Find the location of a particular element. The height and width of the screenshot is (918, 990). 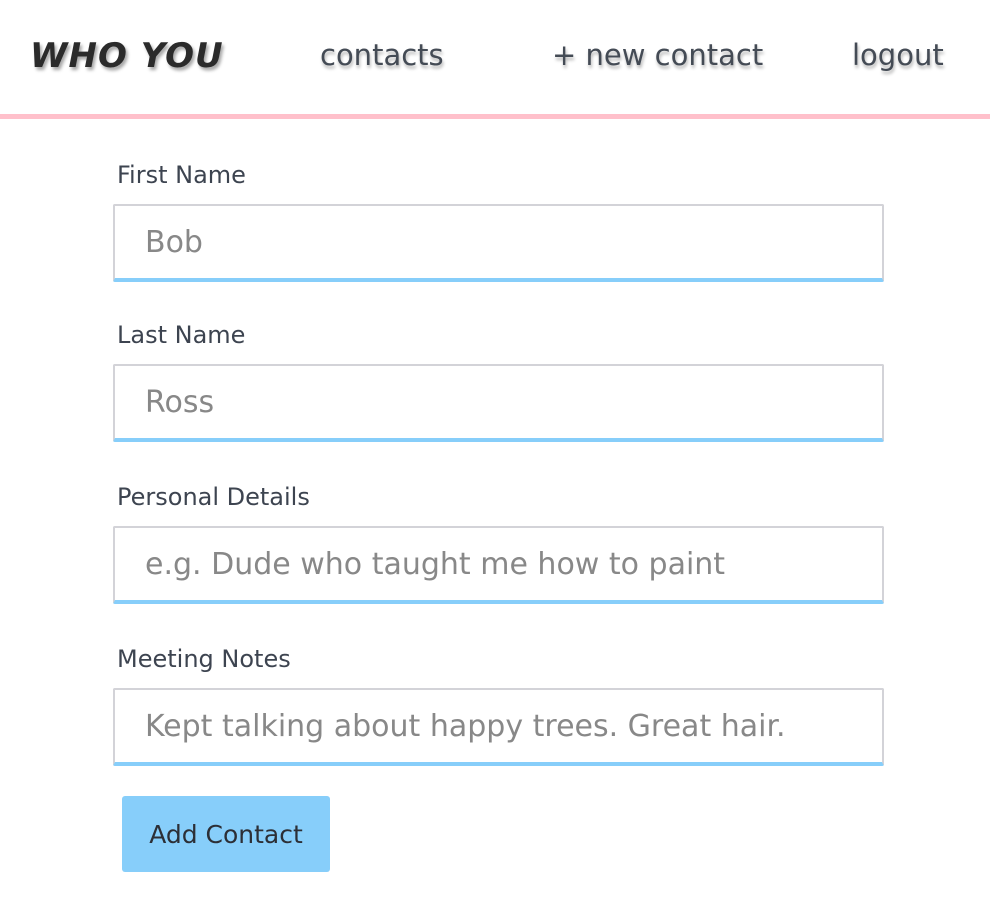

nav-logout-link: logout is located at coordinates (898, 55).